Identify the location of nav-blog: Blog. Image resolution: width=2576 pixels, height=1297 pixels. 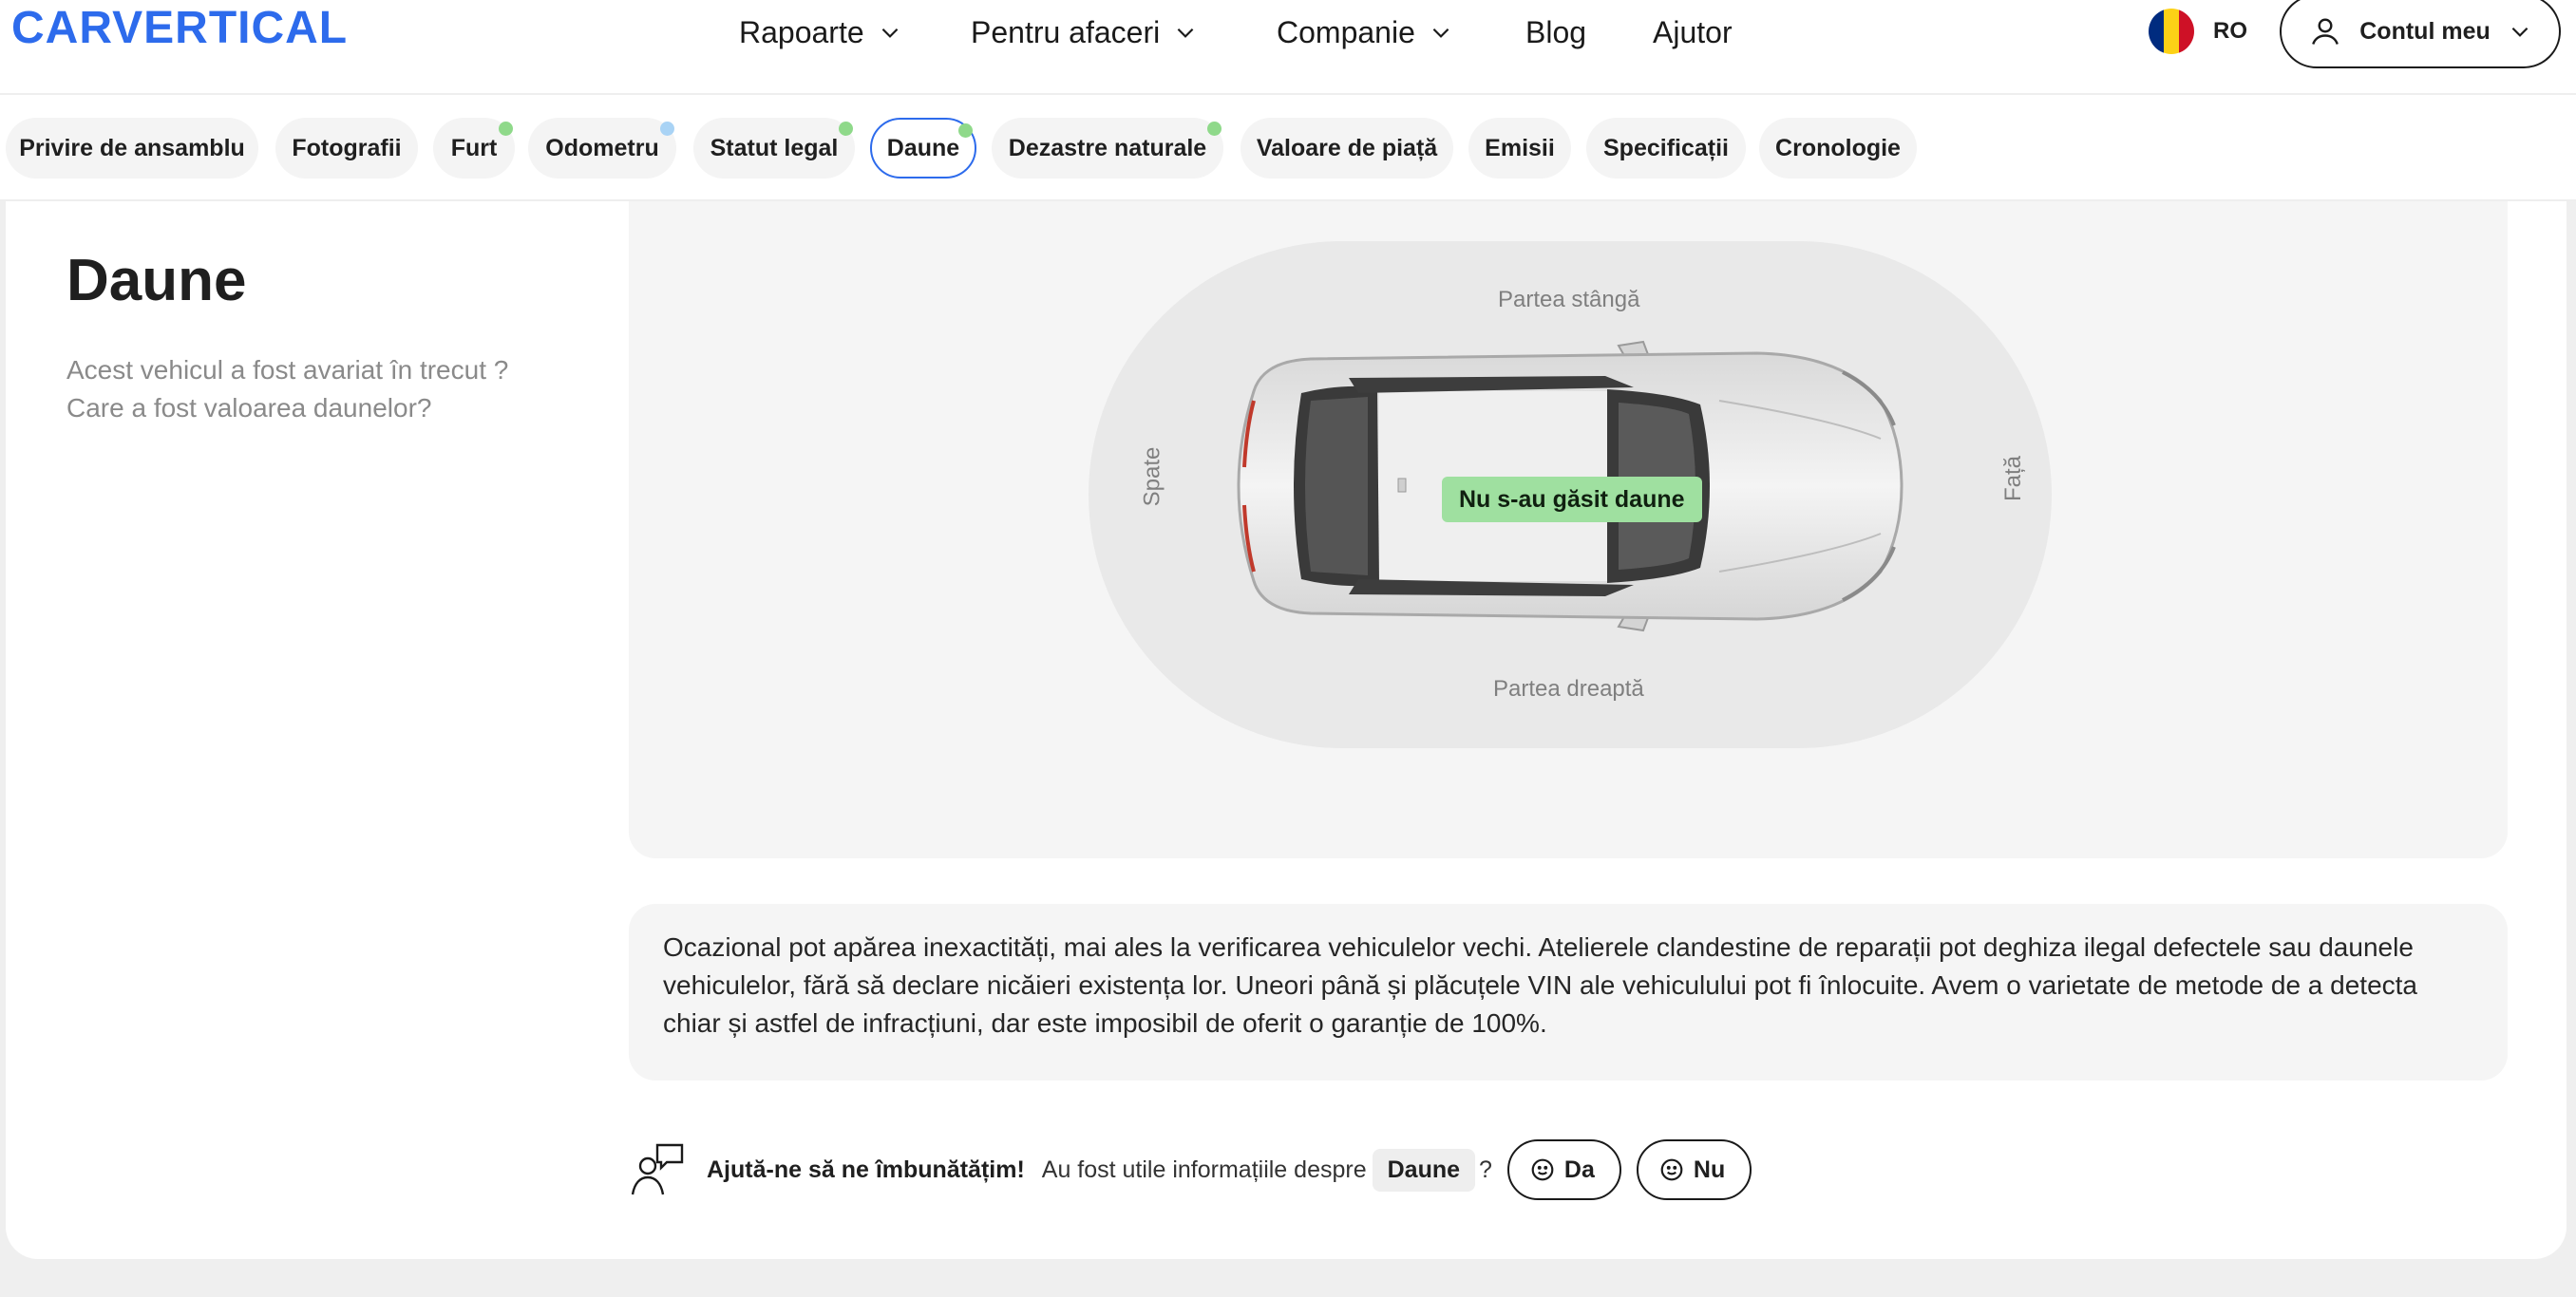
(1555, 32).